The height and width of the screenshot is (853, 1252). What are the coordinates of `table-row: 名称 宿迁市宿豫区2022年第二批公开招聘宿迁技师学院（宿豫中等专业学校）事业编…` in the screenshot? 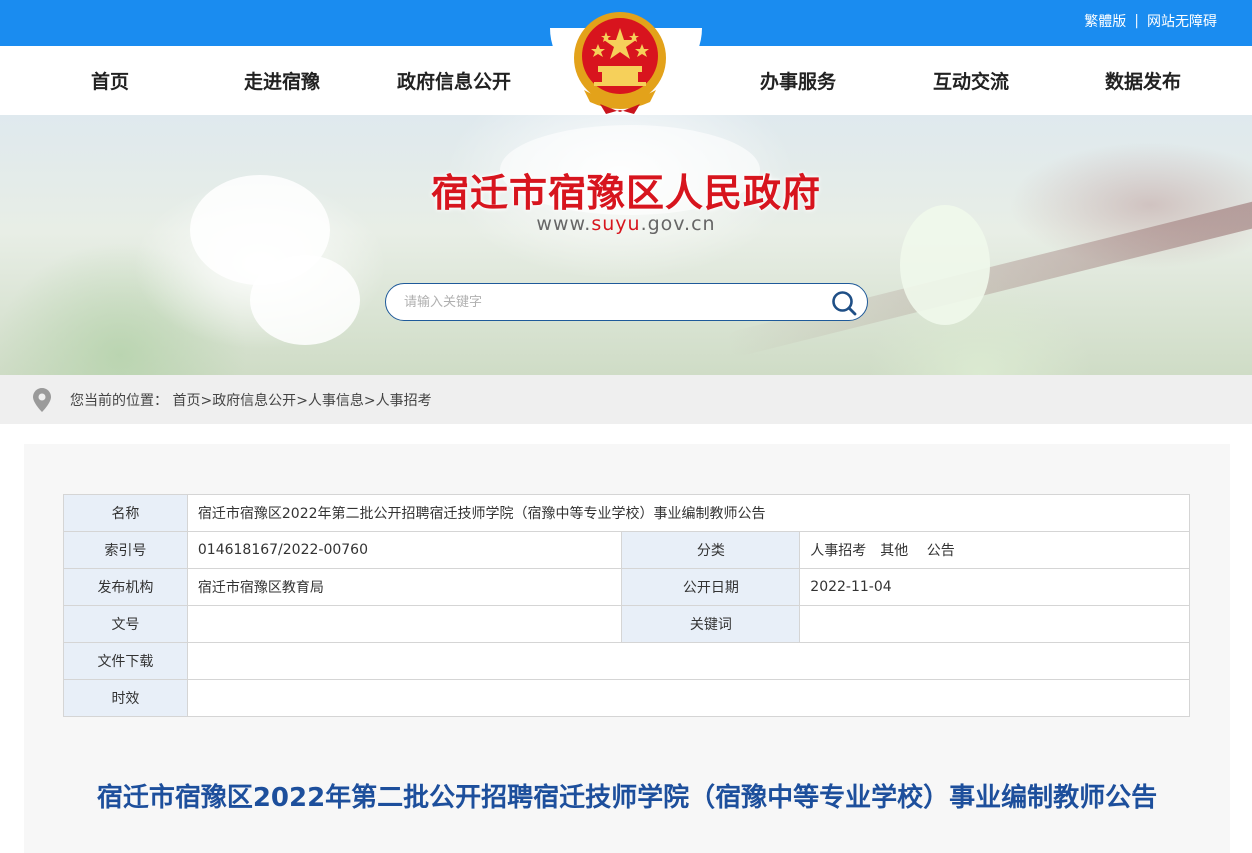 It's located at (627, 513).